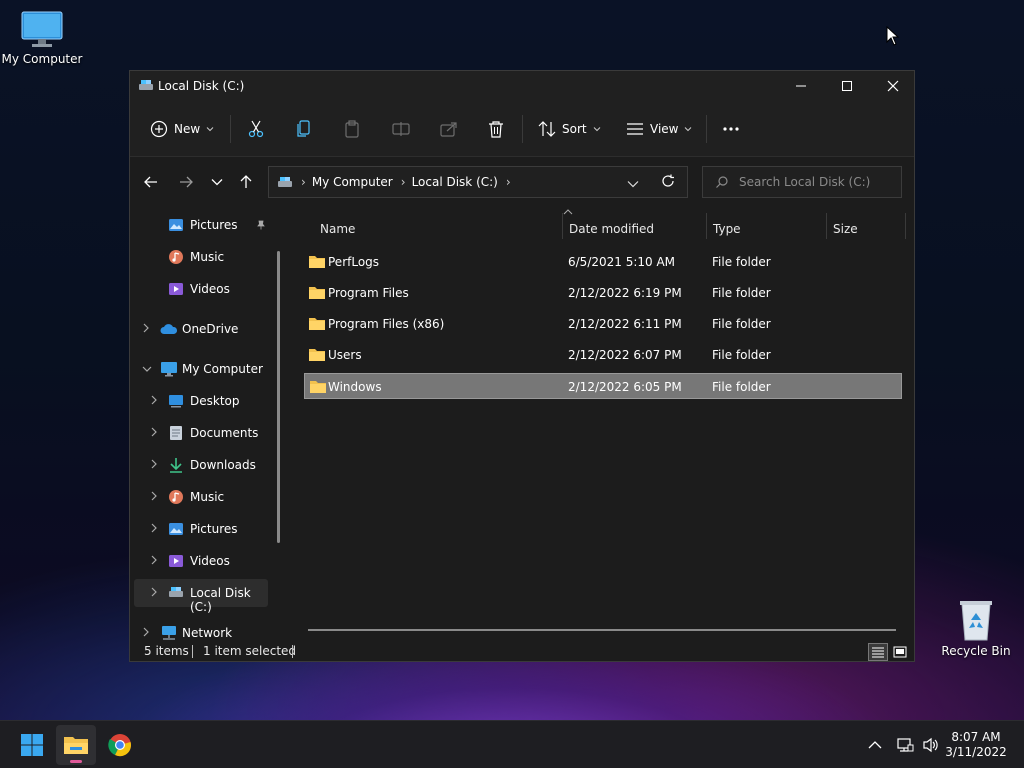  I want to click on paste-button, so click(352, 129).